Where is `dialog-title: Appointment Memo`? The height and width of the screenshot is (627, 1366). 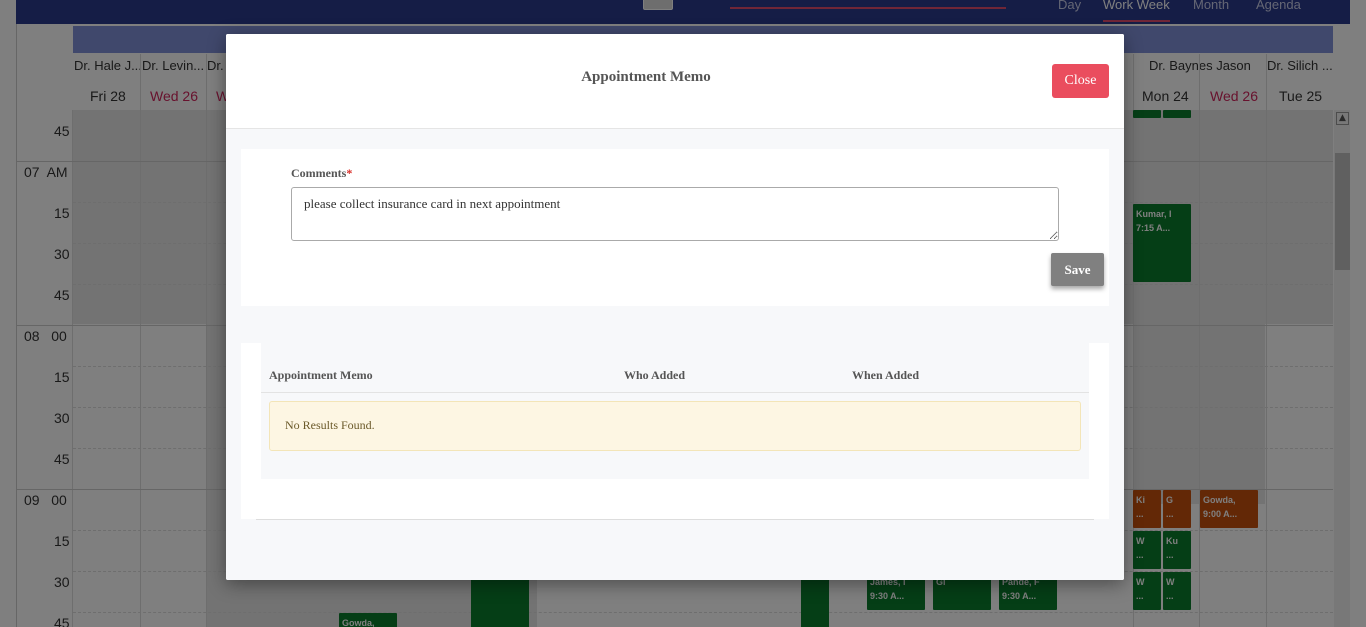 dialog-title: Appointment Memo is located at coordinates (646, 77).